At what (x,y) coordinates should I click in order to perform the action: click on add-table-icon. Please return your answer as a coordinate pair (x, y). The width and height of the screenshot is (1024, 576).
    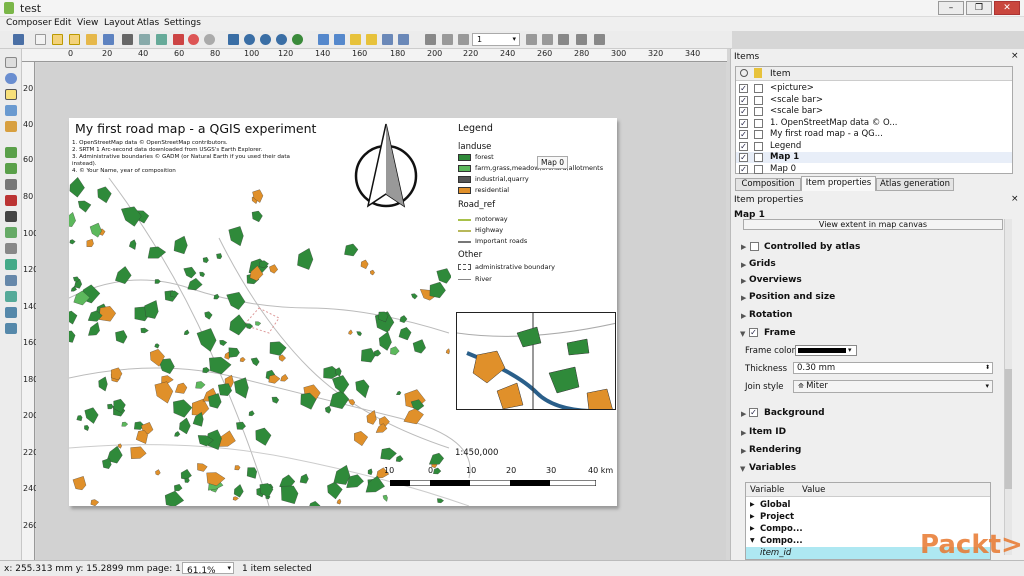
    Looking at the image, I should click on (11, 296).